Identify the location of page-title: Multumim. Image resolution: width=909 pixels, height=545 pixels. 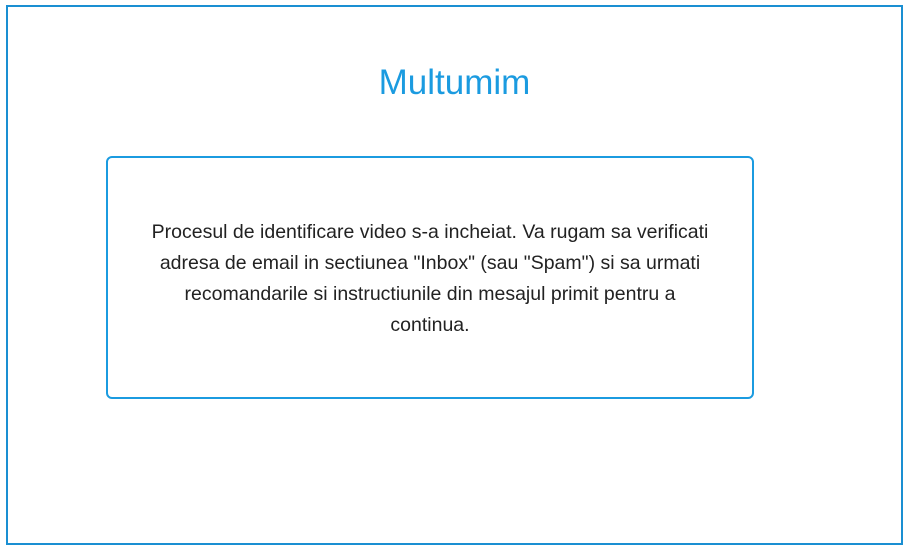
(454, 82).